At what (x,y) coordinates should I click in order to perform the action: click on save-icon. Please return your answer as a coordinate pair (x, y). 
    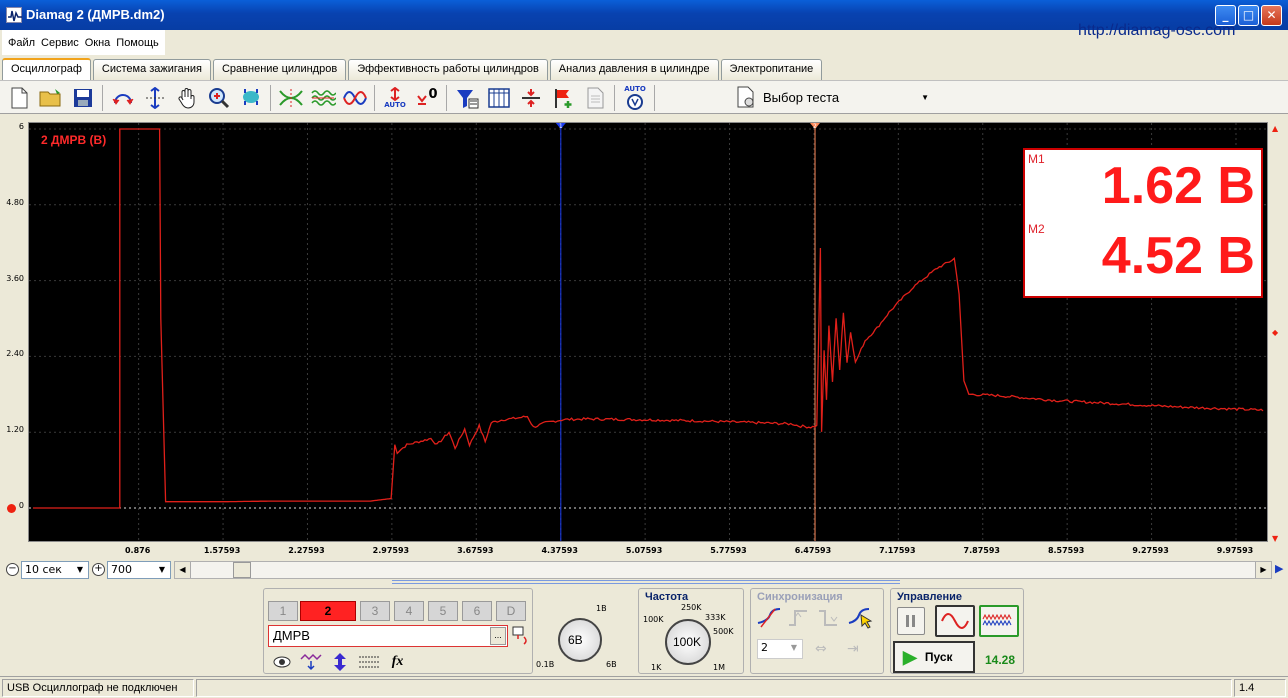
    Looking at the image, I should click on (83, 98).